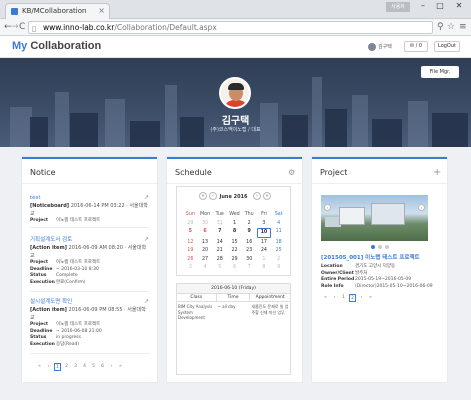 This screenshot has width=471, height=400. Describe the element at coordinates (459, 6) in the screenshot. I see `window-close-button: ✕` at that location.